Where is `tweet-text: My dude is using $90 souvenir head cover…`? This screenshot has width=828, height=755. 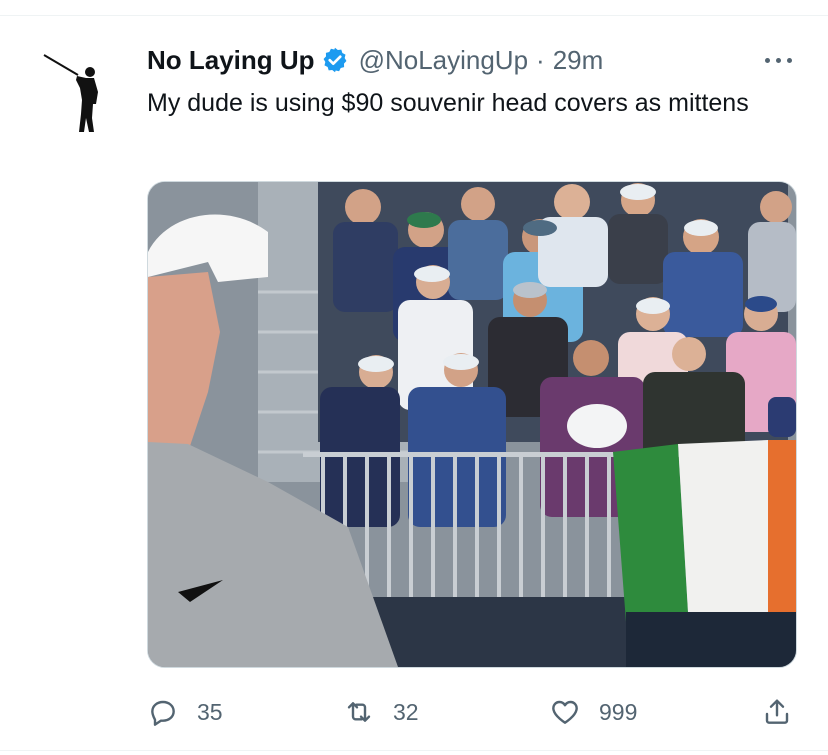
tweet-text: My dude is using $90 souvenir head cover… is located at coordinates (448, 103).